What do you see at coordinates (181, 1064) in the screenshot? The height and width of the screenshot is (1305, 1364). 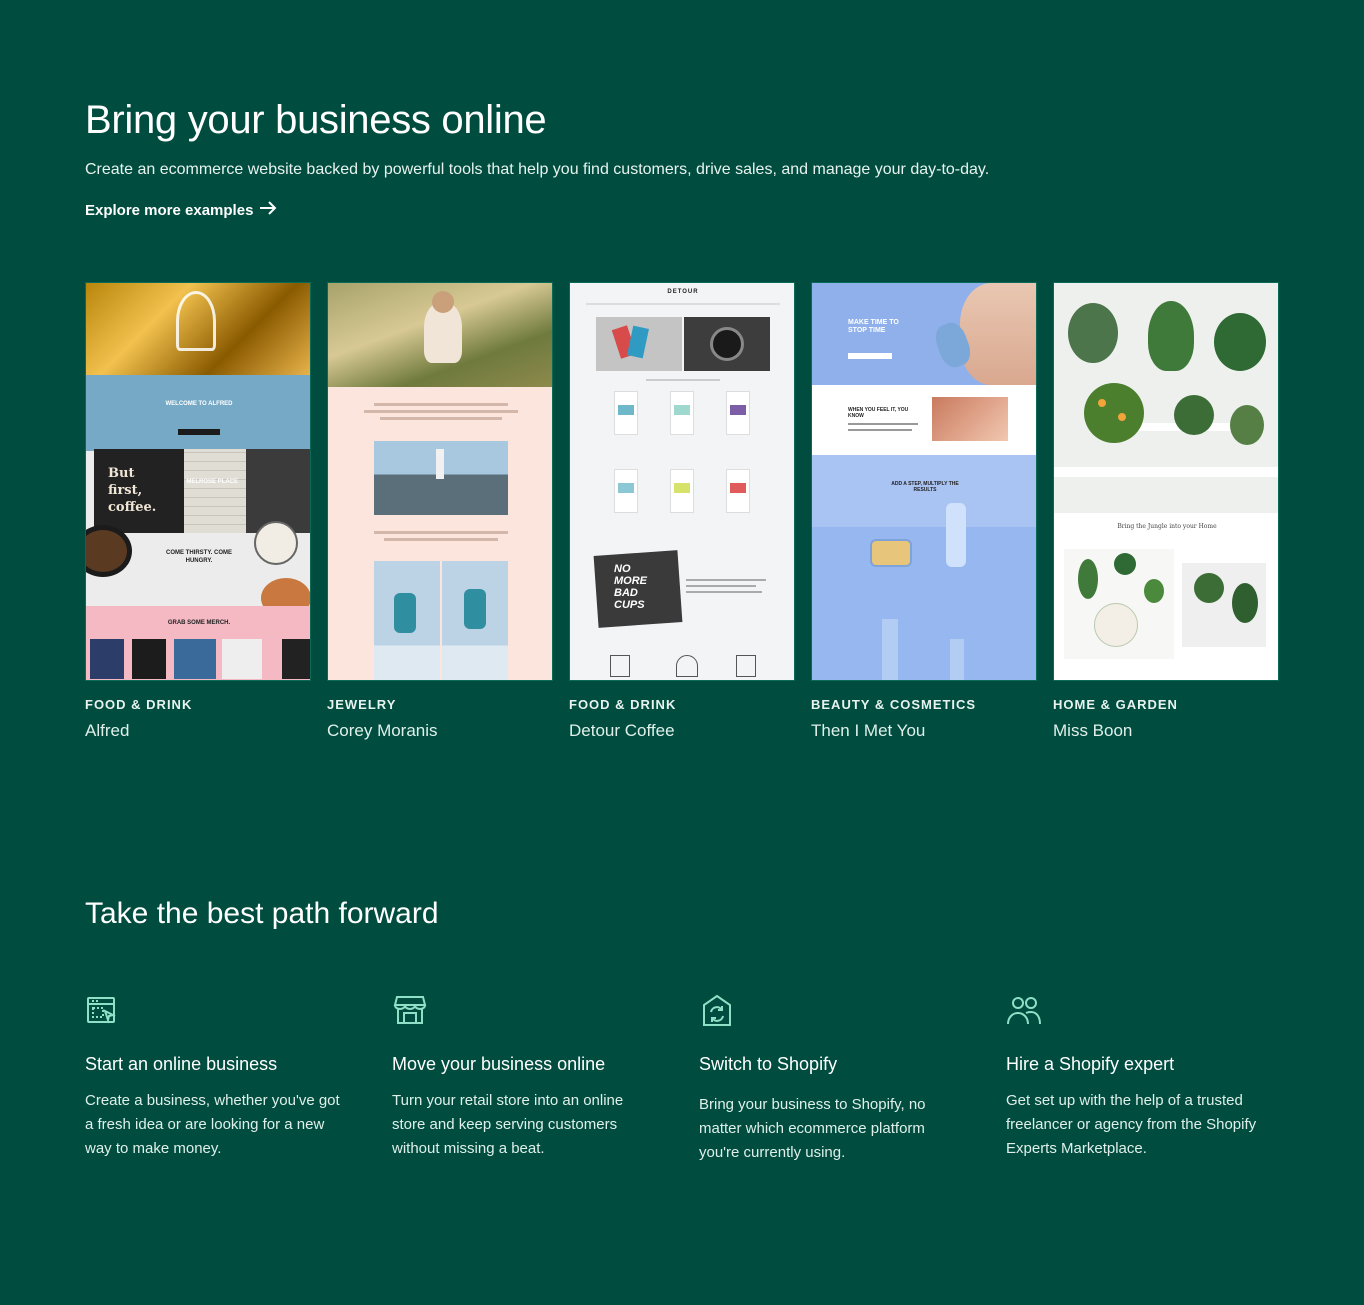 I see `path-heading: Start an online business` at bounding box center [181, 1064].